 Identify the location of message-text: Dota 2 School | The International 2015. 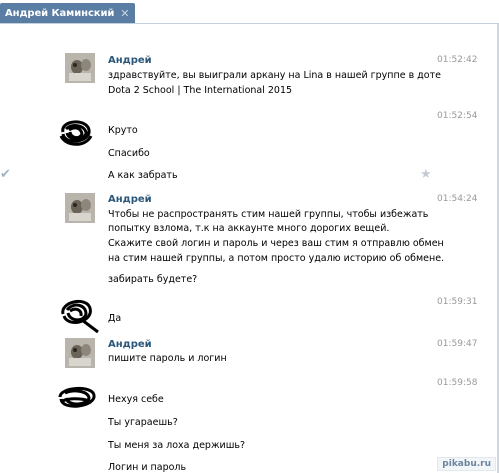
(200, 90).